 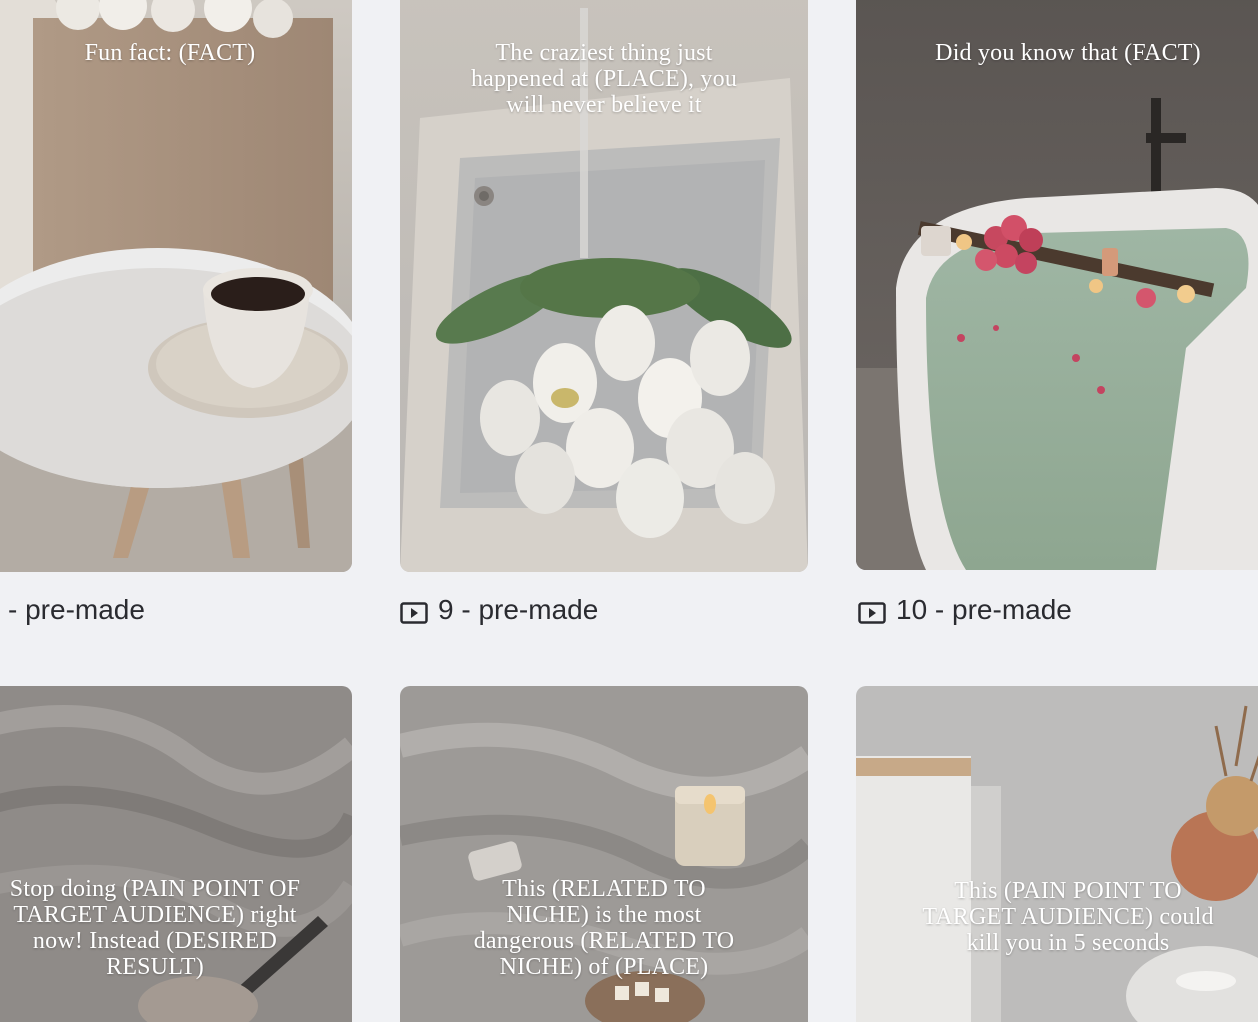 I want to click on template-caption-label: - pre-made, so click(x=76, y=609).